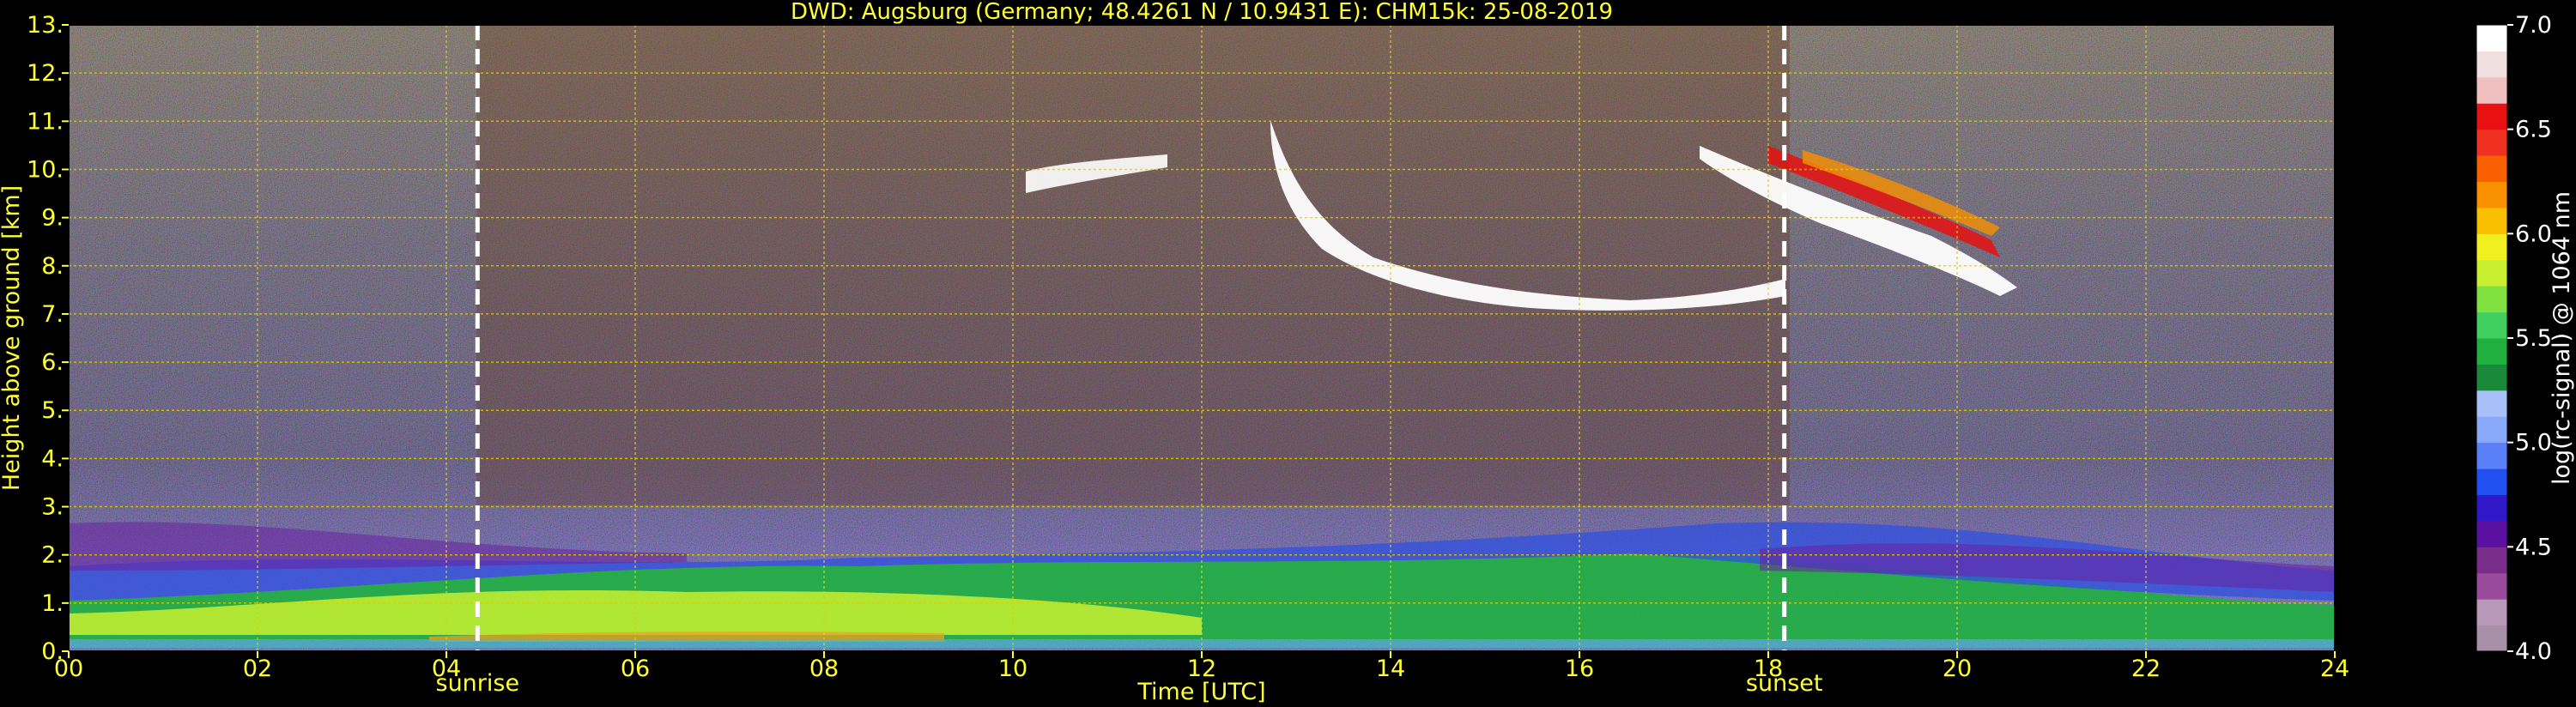  Describe the element at coordinates (2533, 443) in the screenshot. I see `colorbar-tick-label: 5.0` at that location.